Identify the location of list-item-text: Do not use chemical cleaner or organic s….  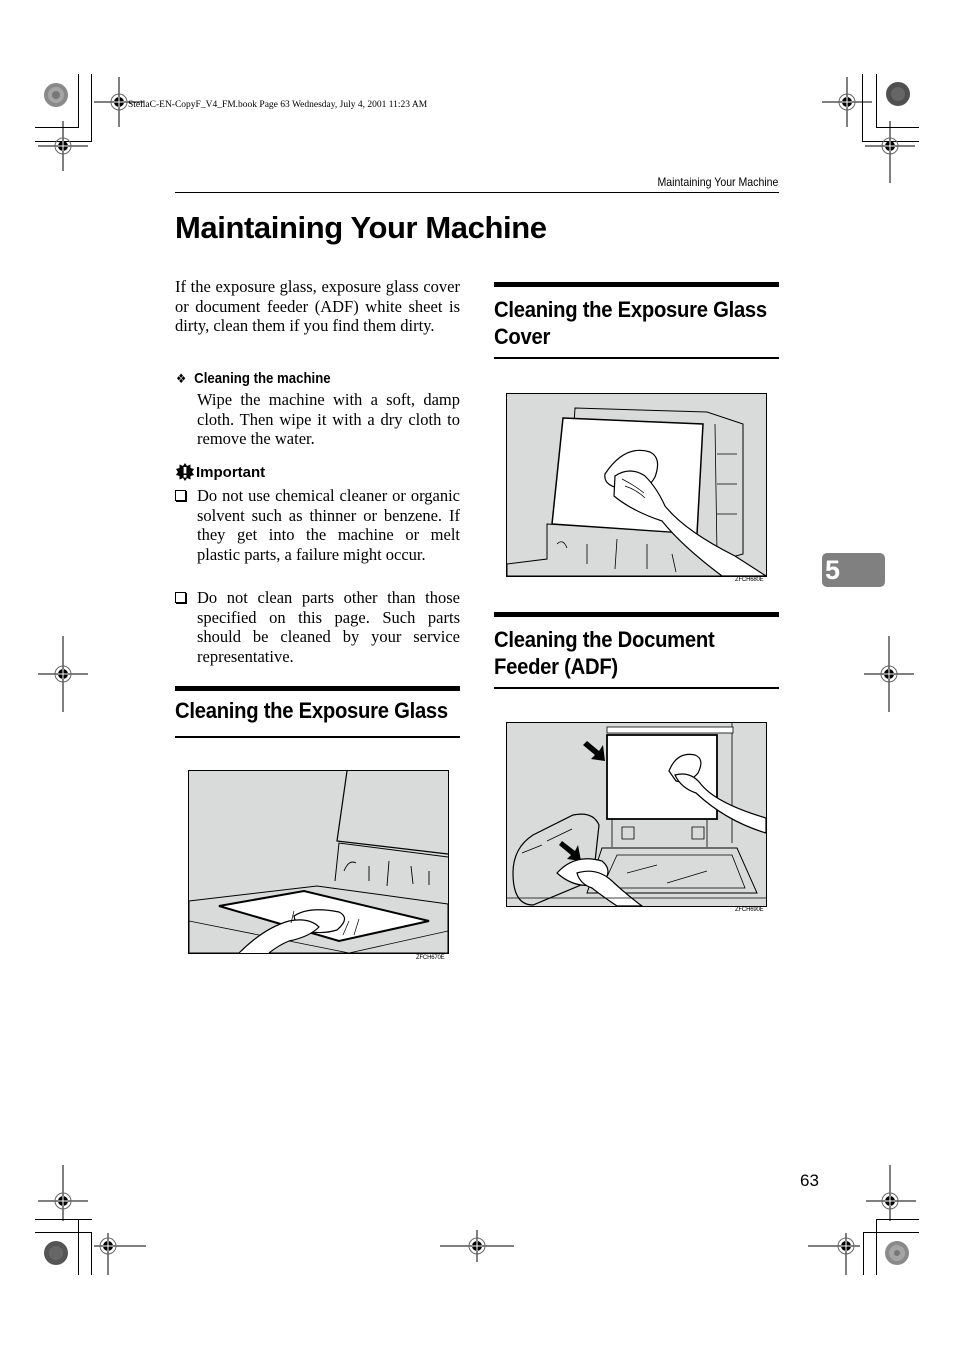
(328, 525).